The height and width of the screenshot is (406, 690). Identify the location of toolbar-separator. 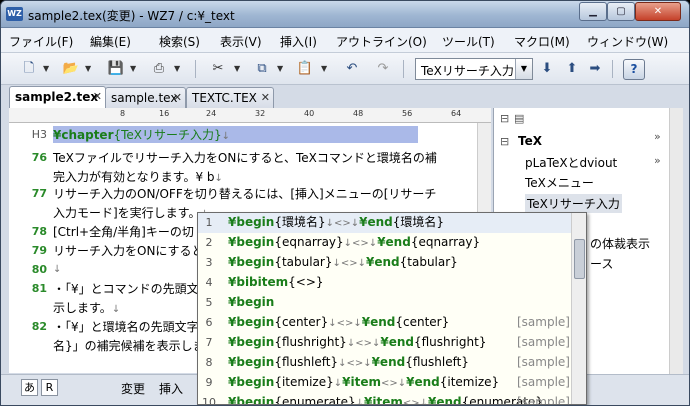
(195, 69).